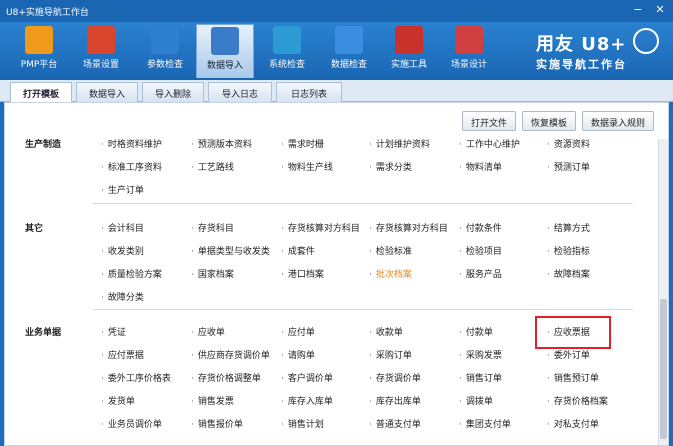 This screenshot has width=673, height=446. I want to click on toolbar-button-1: PMP平台, so click(39, 51).